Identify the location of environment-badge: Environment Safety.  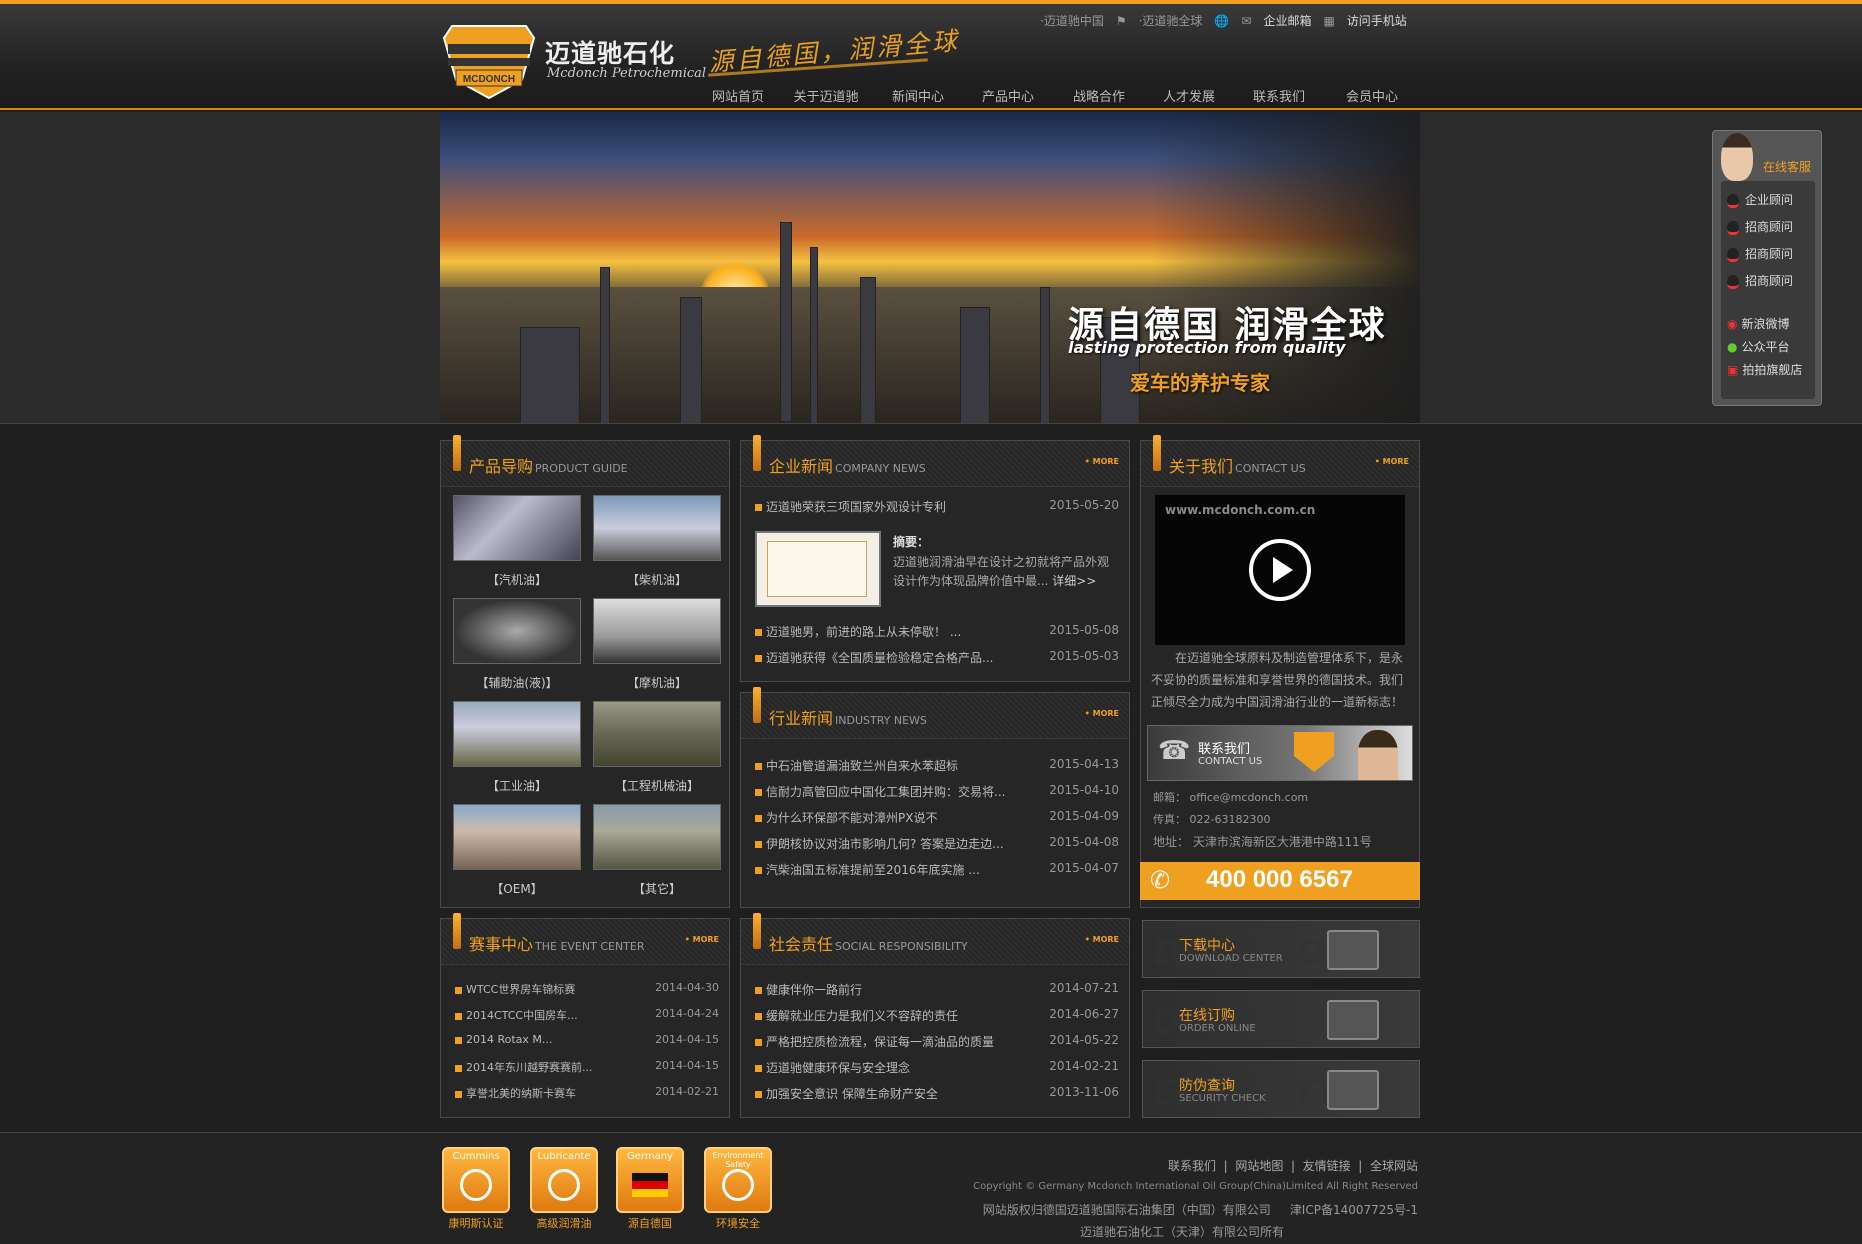
(738, 1180).